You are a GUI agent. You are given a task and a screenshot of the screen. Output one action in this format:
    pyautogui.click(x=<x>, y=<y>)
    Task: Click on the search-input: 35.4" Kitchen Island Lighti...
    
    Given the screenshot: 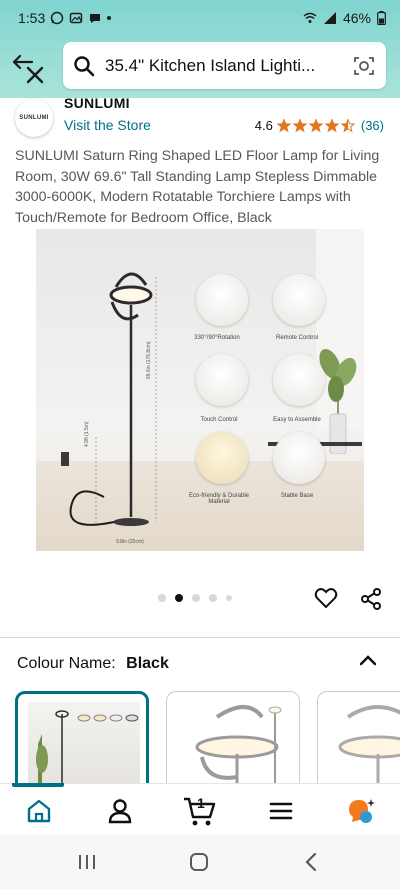 What is the action you would take?
    pyautogui.click(x=224, y=65)
    